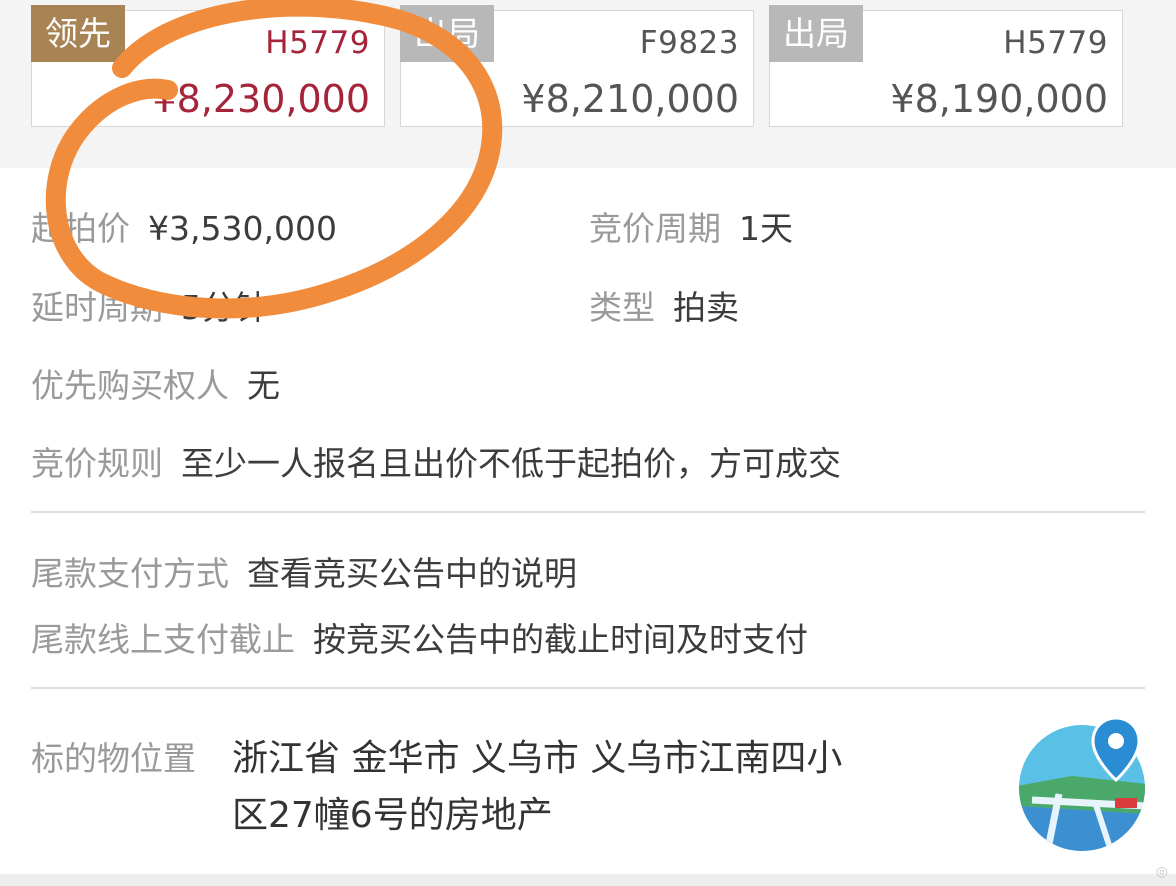 This screenshot has height=886, width=1176. I want to click on bid-amount: ¥8,210,000, so click(630, 99).